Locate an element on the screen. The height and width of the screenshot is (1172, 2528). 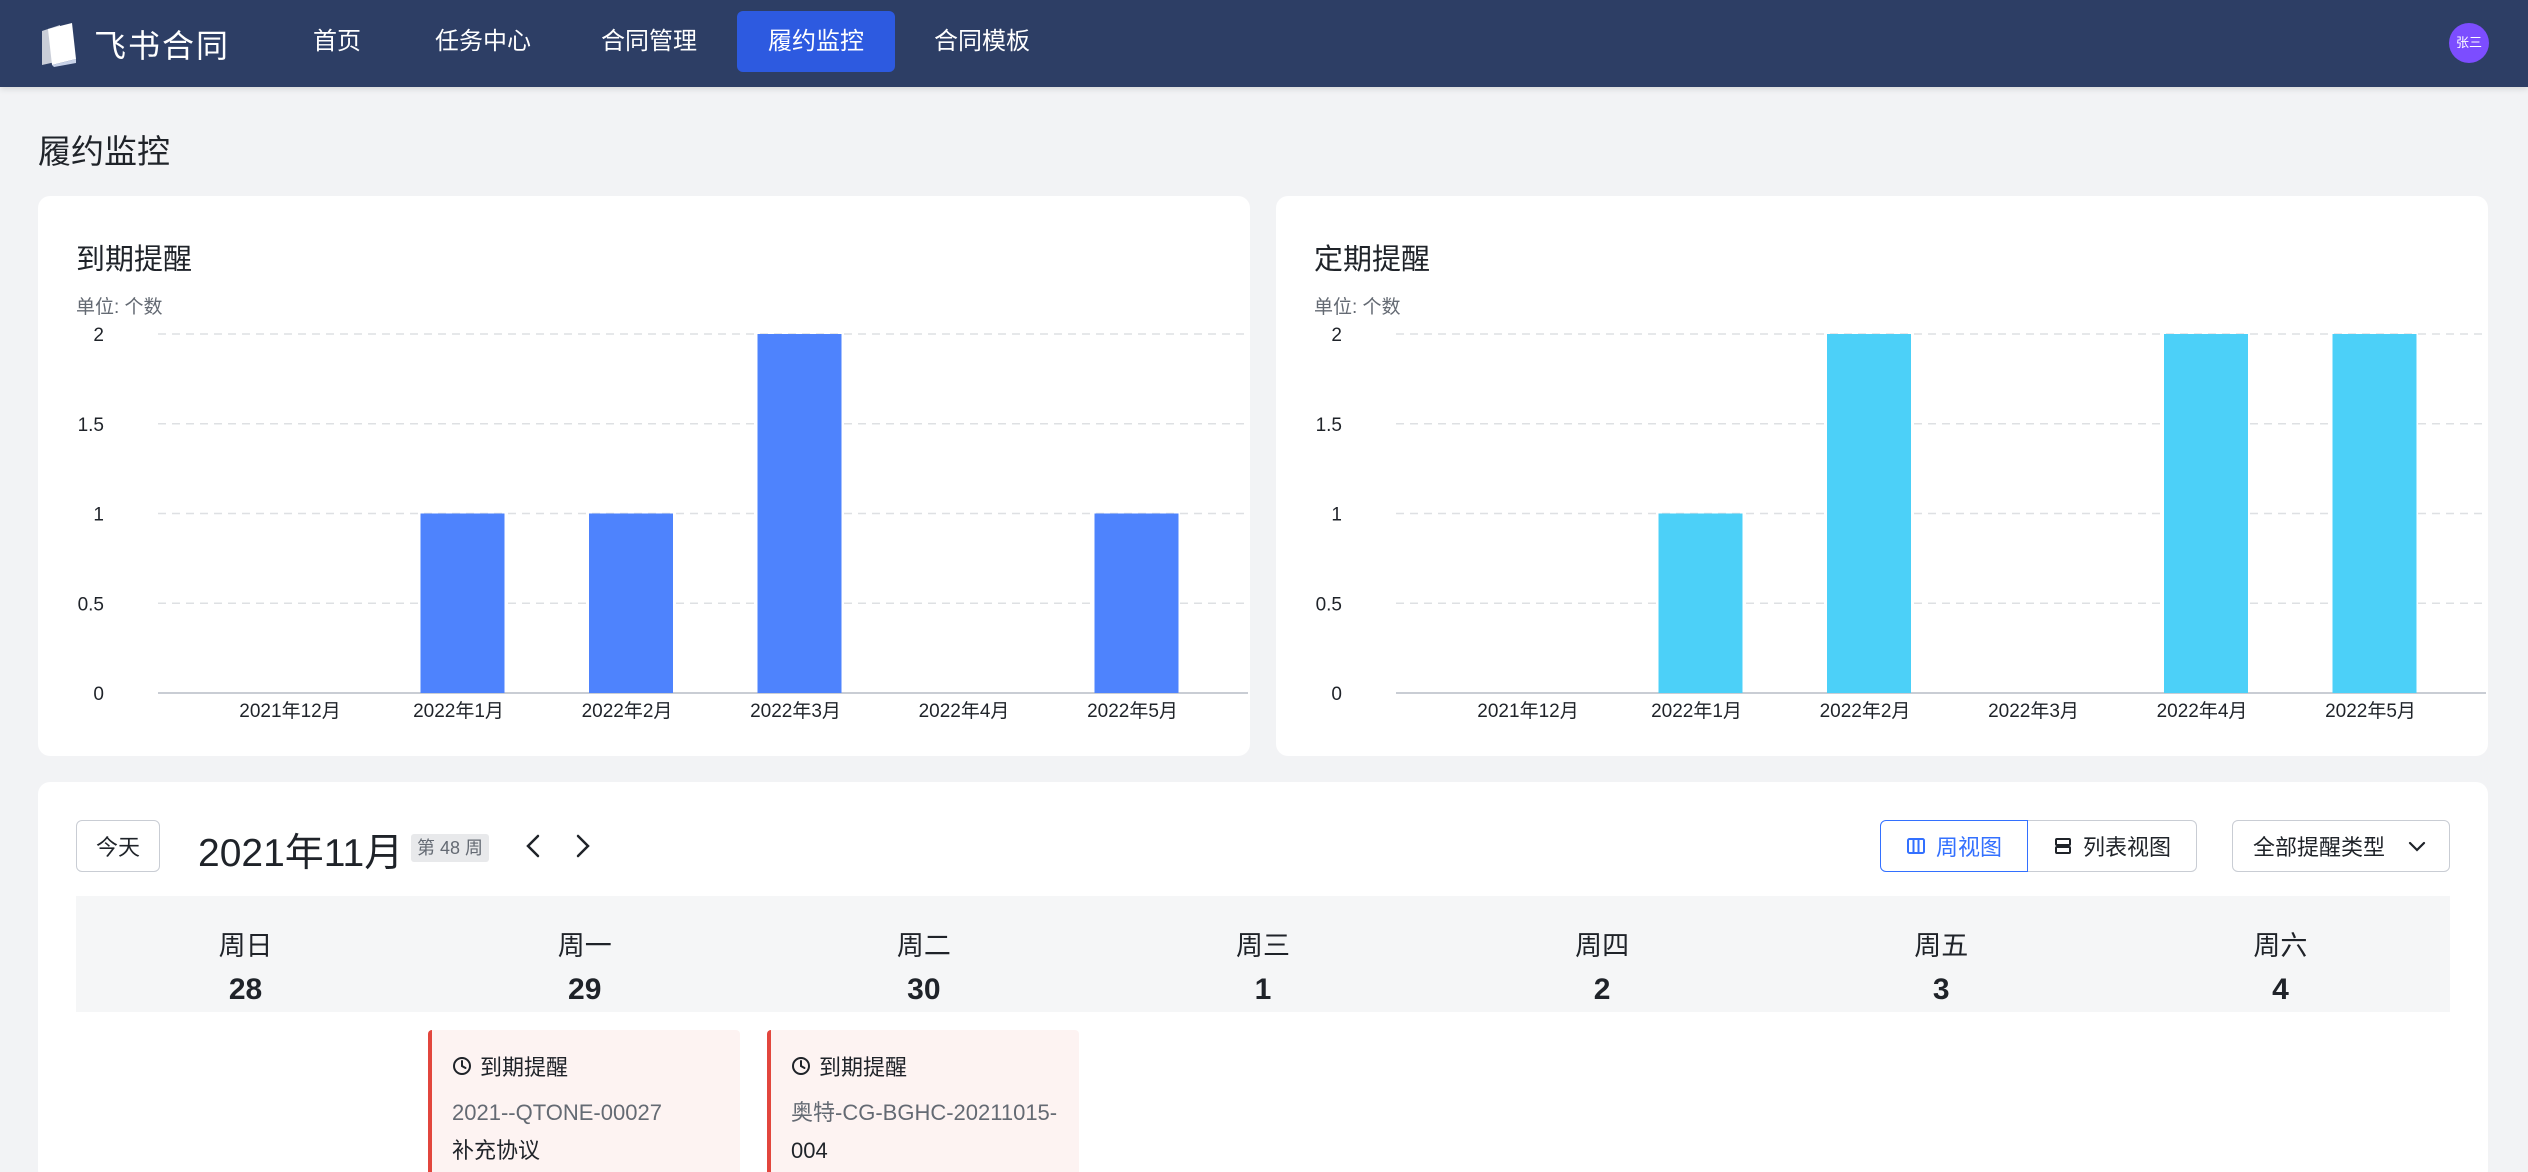
reminder-type-select: 全部提醒类型 is located at coordinates (2341, 846).